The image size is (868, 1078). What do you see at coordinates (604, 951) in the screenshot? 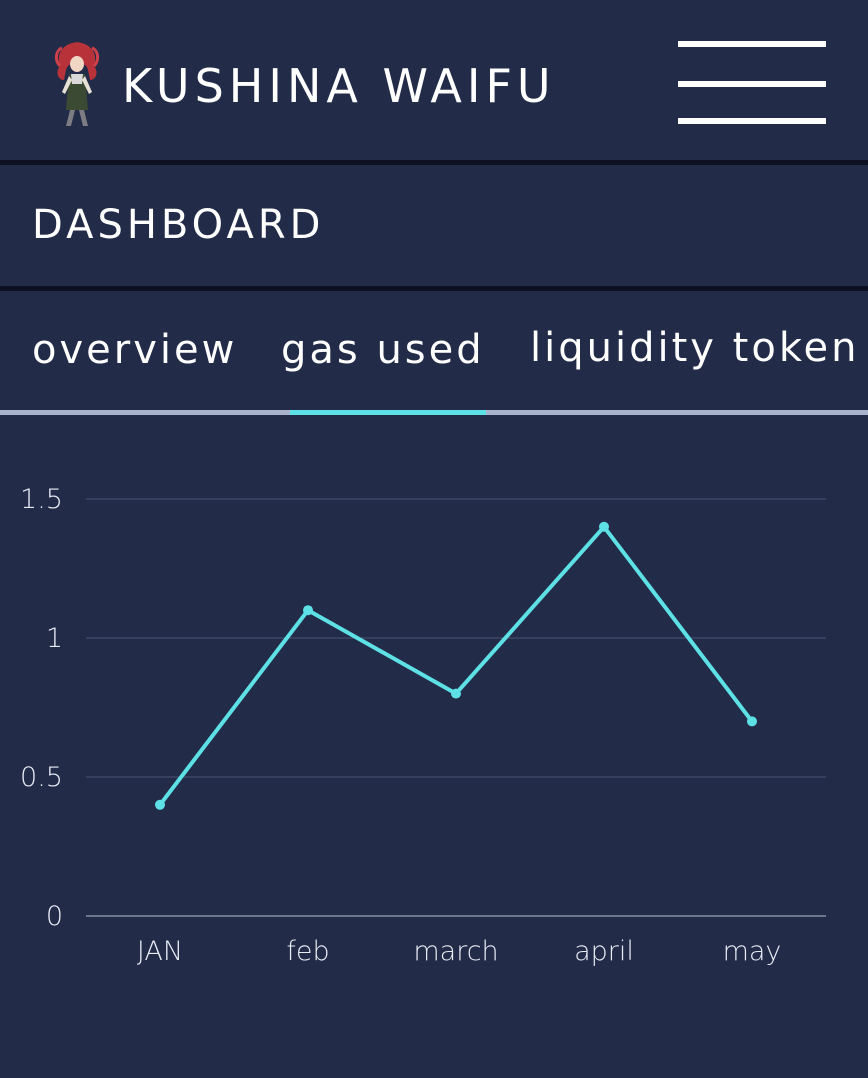
I see `x-tick-label: april` at bounding box center [604, 951].